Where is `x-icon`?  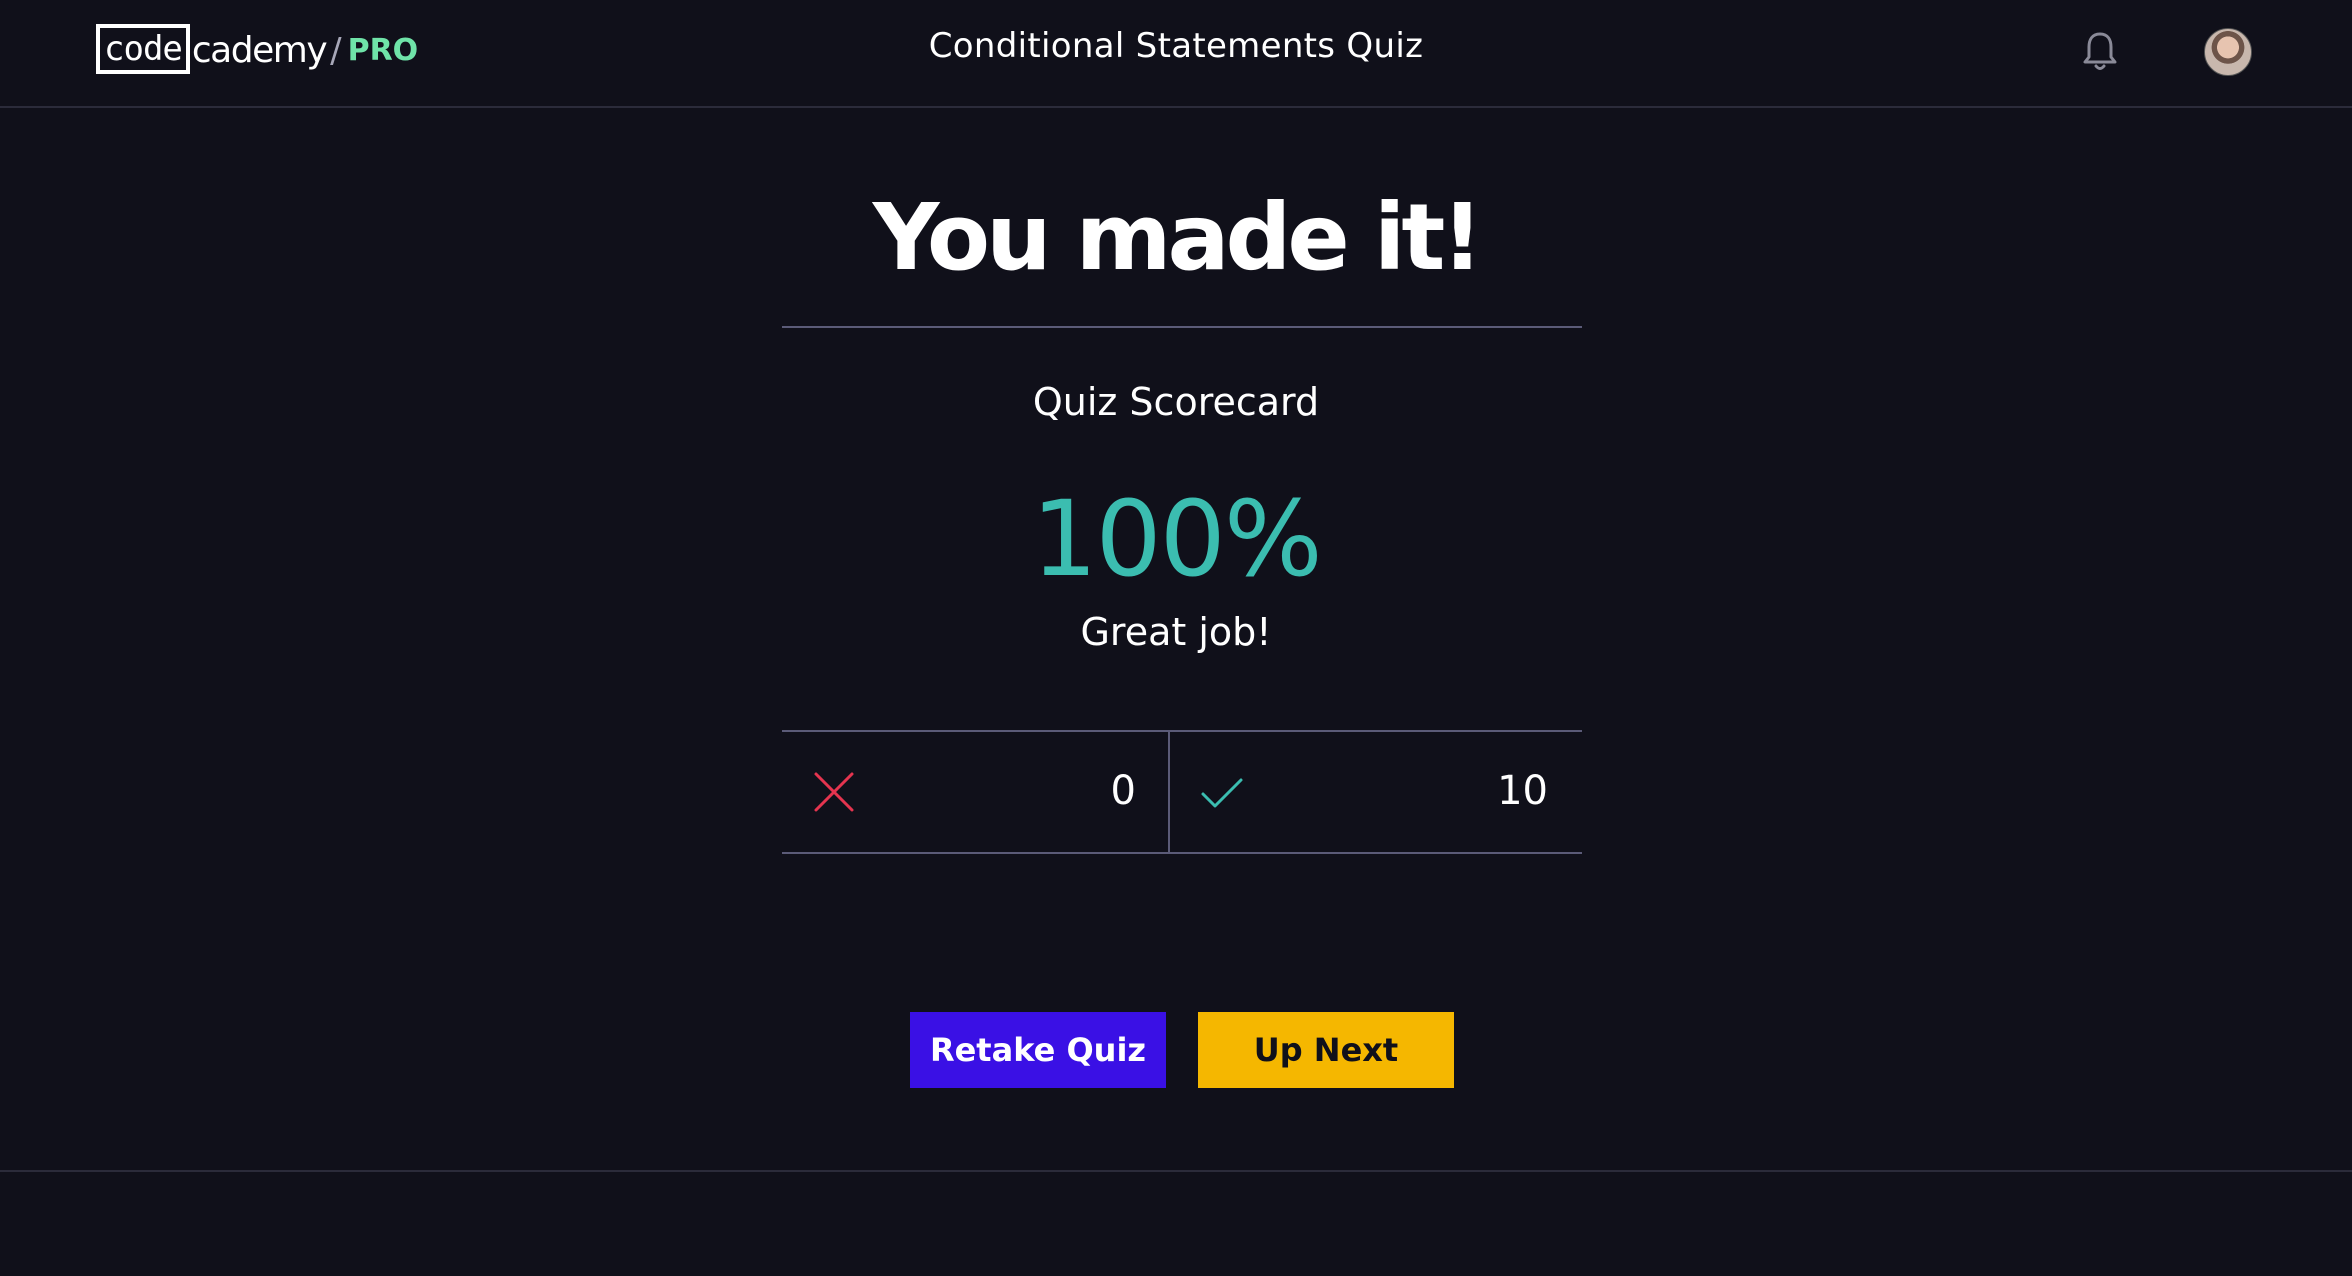
x-icon is located at coordinates (834, 792).